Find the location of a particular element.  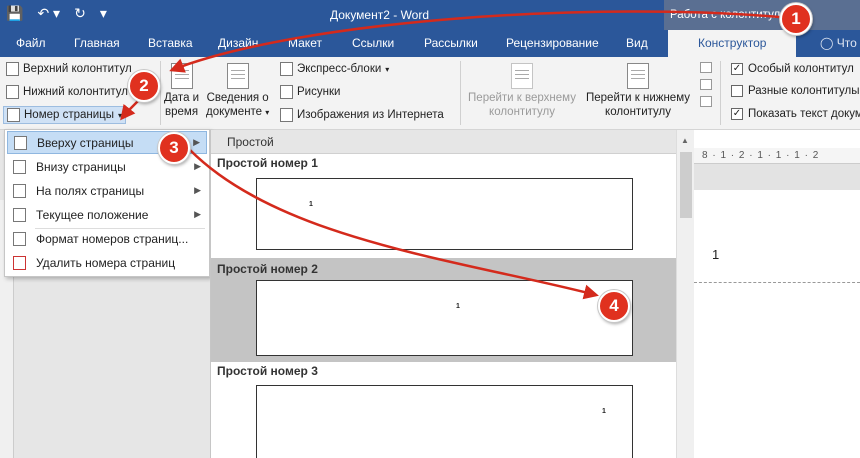

pictures-icon is located at coordinates (286, 92).